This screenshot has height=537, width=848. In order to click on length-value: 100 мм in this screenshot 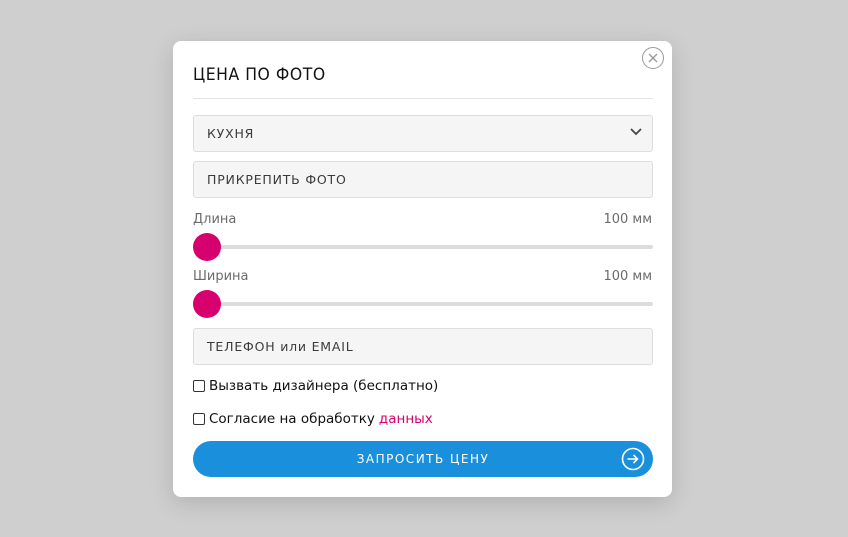, I will do `click(627, 219)`.